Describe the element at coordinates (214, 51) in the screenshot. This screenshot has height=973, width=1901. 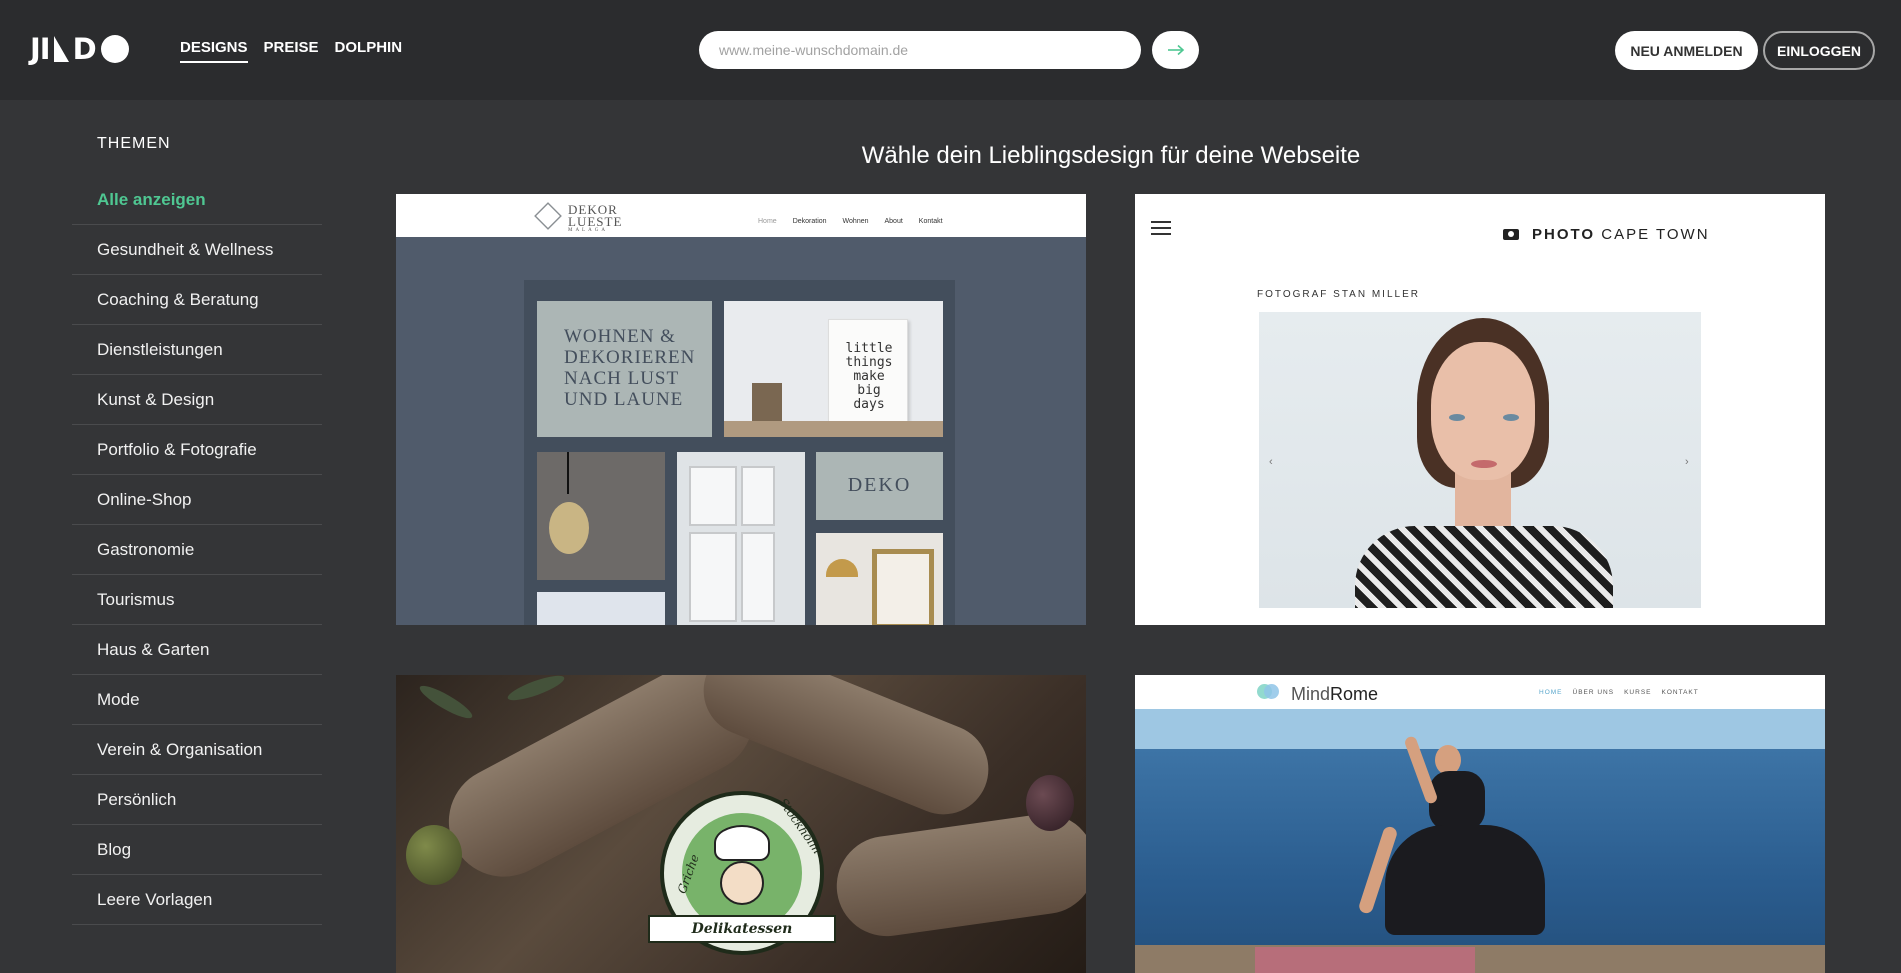
I see `nav-designs: DESIGNS` at that location.